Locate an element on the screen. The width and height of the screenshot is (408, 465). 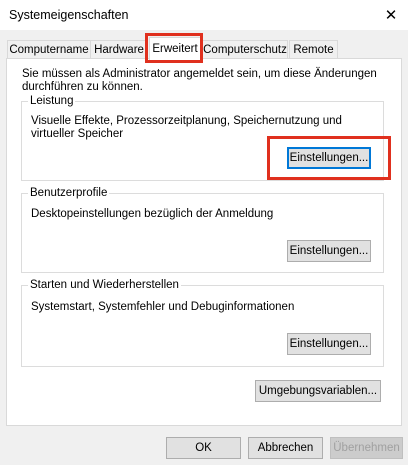
close-icon: ✕ is located at coordinates (391, 15).